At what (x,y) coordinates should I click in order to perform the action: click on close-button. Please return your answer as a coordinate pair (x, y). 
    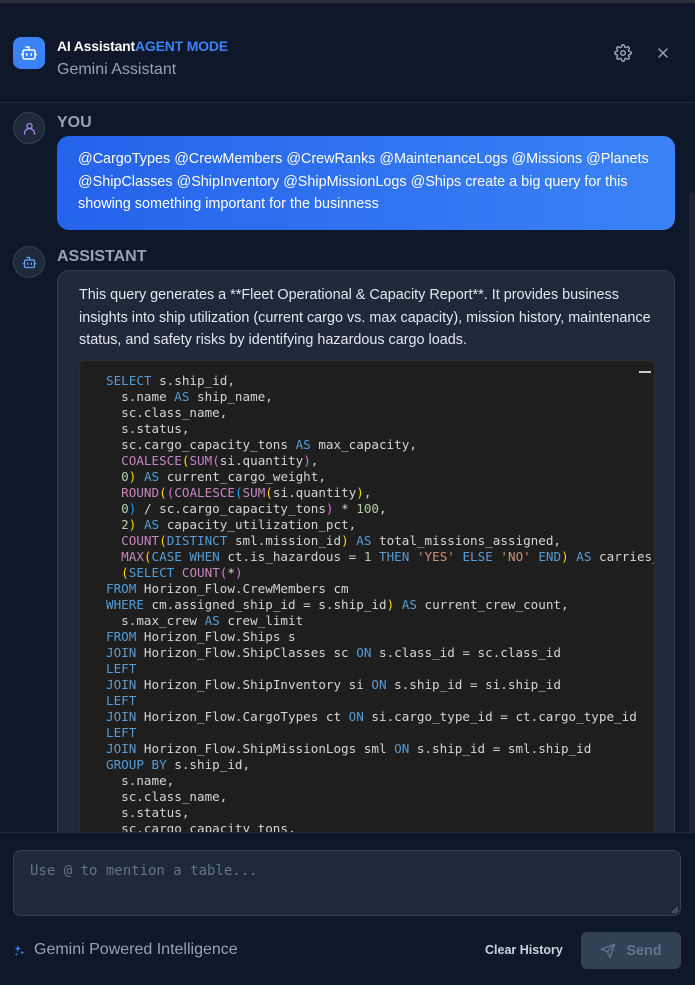
    Looking at the image, I should click on (663, 53).